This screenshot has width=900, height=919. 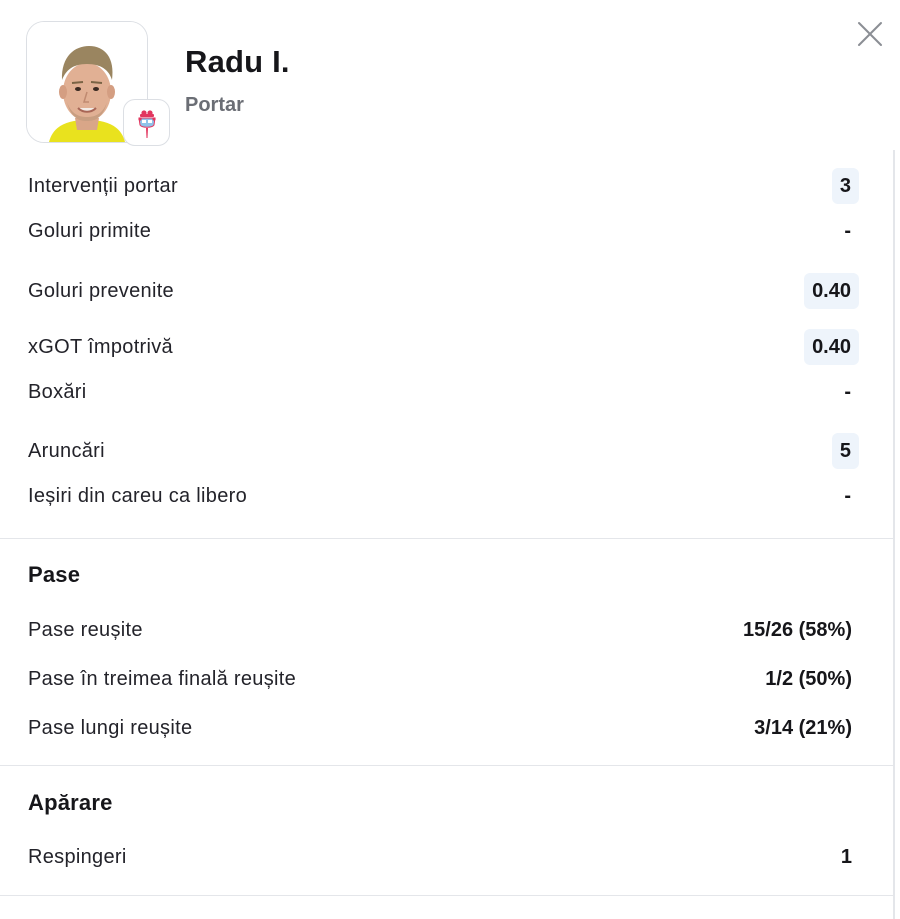 What do you see at coordinates (100, 346) in the screenshot?
I see `stat-label: xGOT împotrivă` at bounding box center [100, 346].